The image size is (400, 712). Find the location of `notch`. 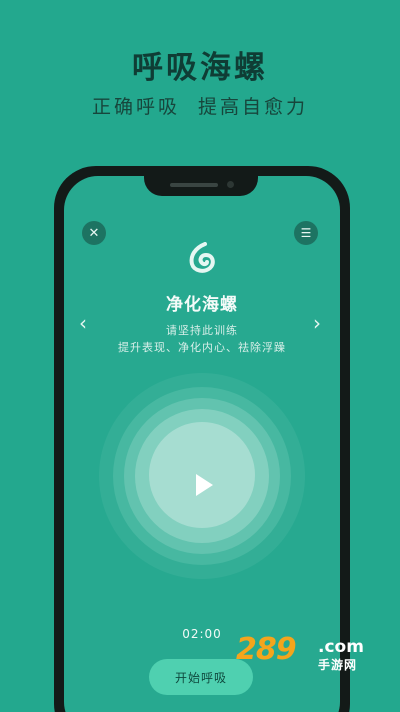

notch is located at coordinates (201, 181).